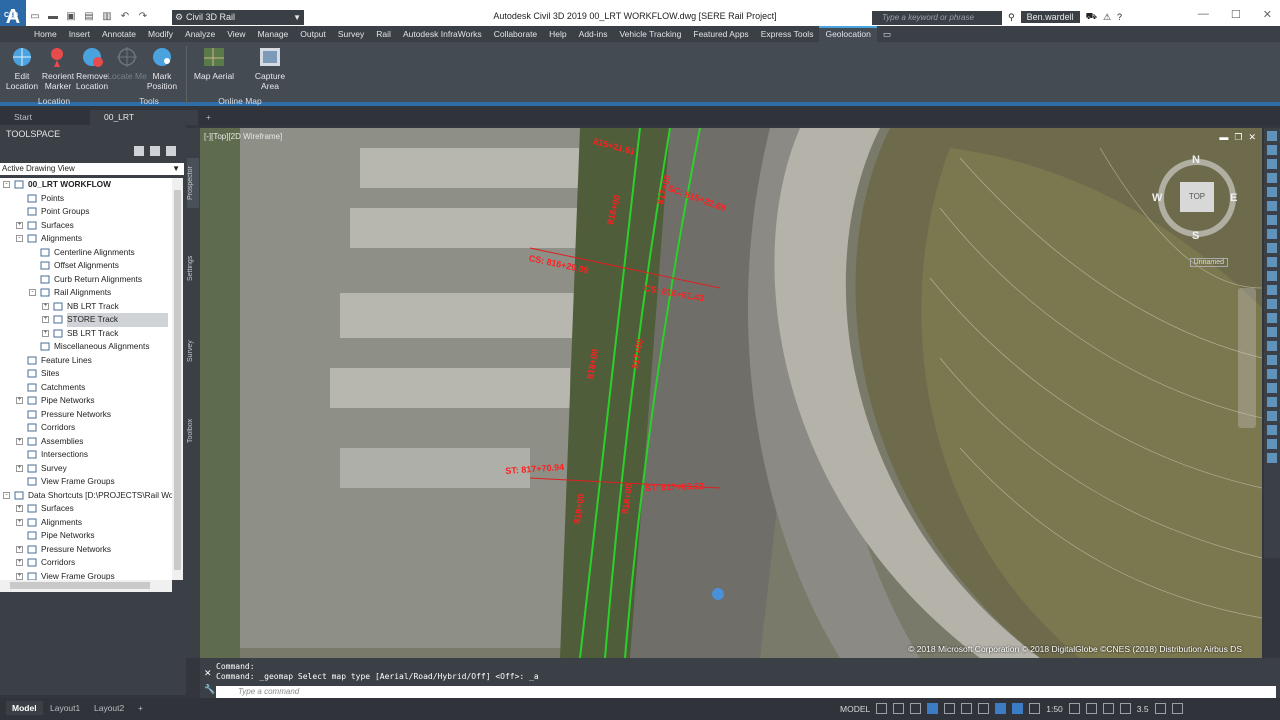 Image resolution: width=1280 pixels, height=720 pixels. What do you see at coordinates (193, 183) in the screenshot?
I see `side-tab-prospector: Prospector` at bounding box center [193, 183].